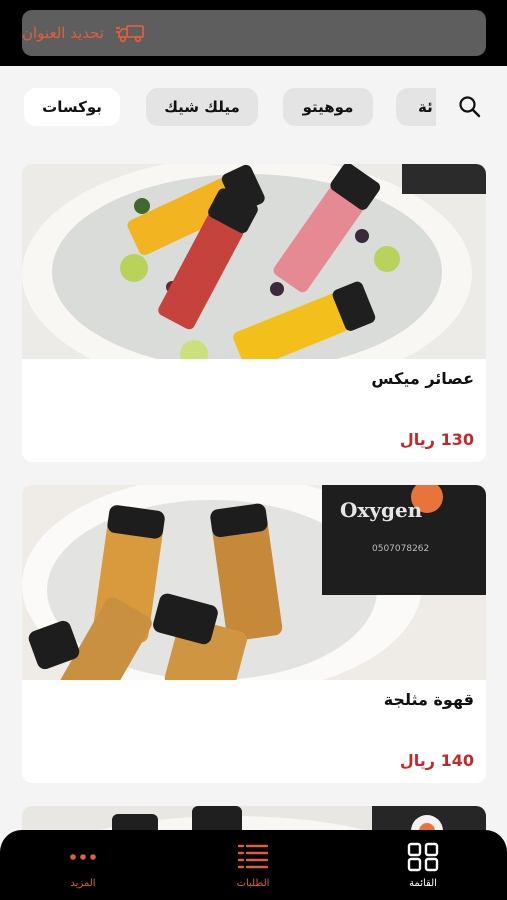 Image resolution: width=507 pixels, height=900 pixels. I want to click on nav-item-label: القائمة, so click(423, 883).